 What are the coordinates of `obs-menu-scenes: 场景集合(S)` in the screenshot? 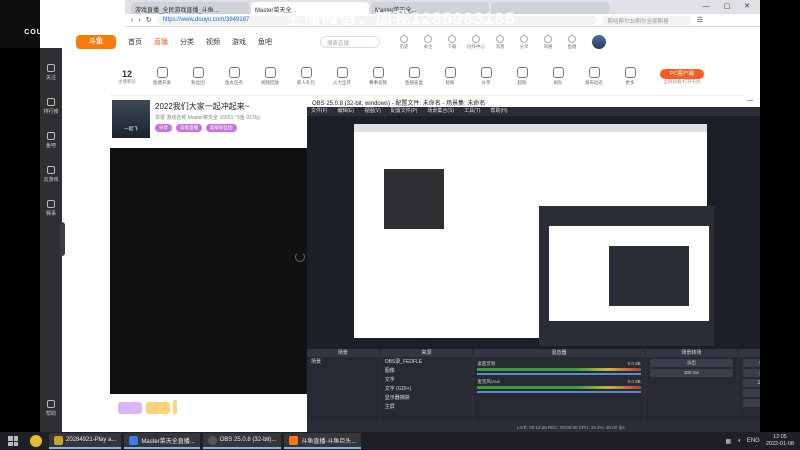 It's located at (440, 111).